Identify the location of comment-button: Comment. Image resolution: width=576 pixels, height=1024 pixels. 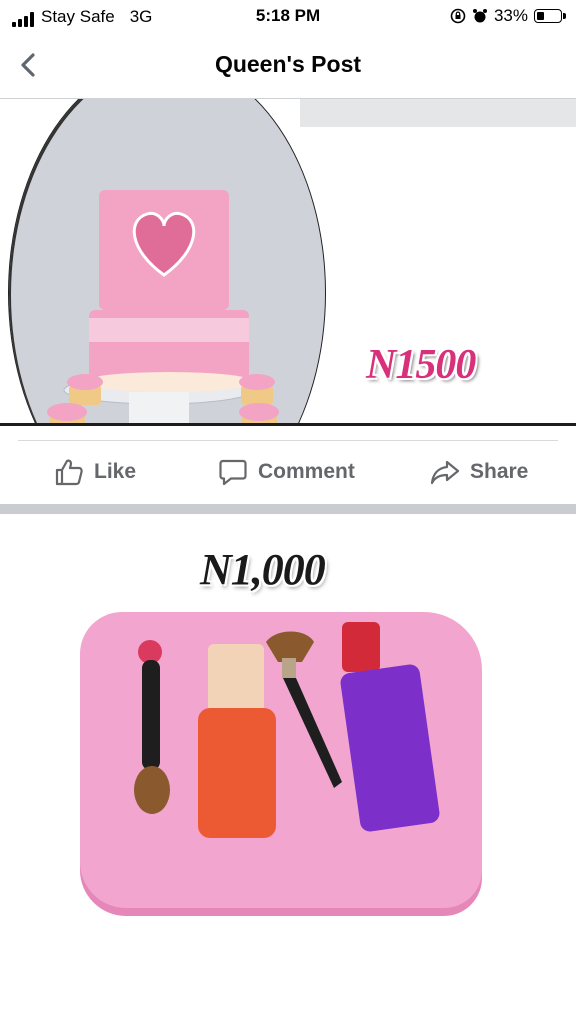
(286, 472).